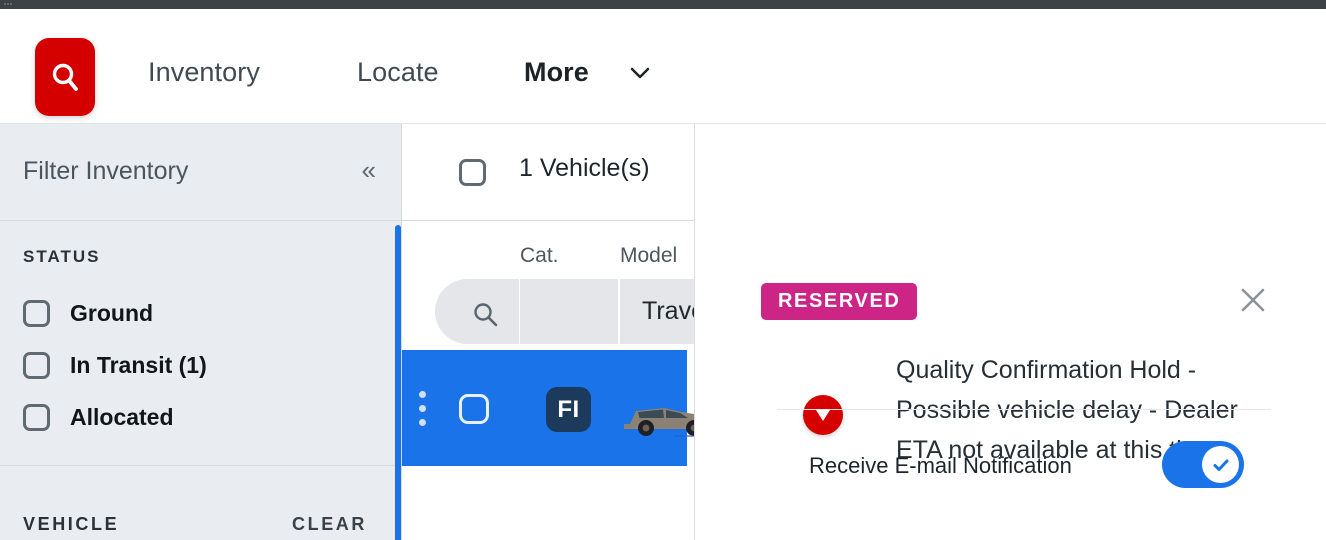  Describe the element at coordinates (584, 168) in the screenshot. I see `vehicle-count-label: 1 Vehicle(s)` at that location.